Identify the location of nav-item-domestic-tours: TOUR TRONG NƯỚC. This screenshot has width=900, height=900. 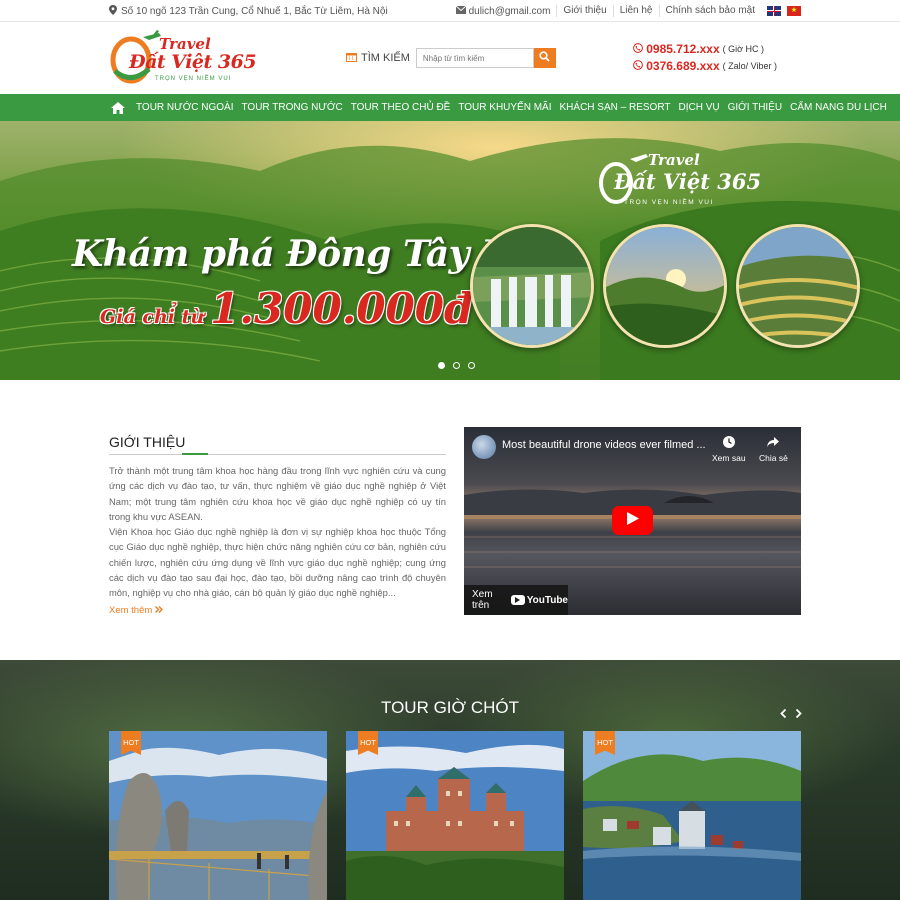
(292, 107).